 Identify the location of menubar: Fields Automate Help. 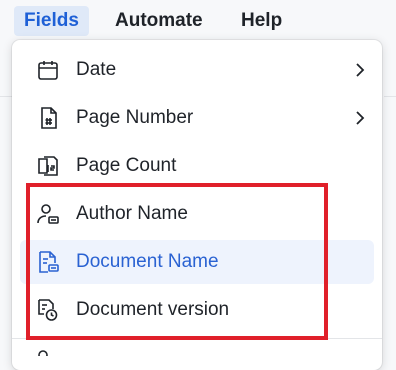
(198, 22).